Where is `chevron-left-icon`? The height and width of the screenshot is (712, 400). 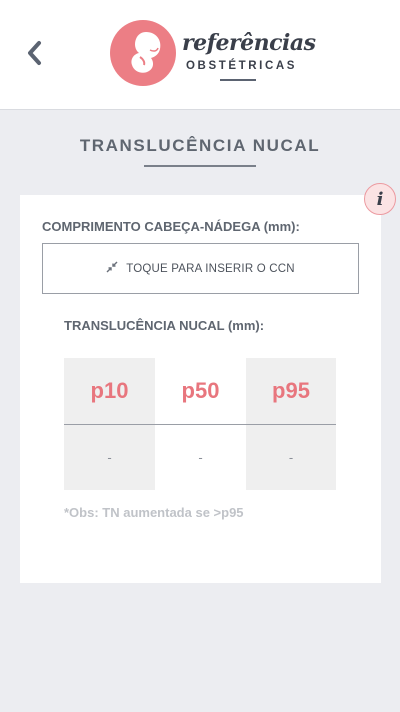 chevron-left-icon is located at coordinates (35, 55).